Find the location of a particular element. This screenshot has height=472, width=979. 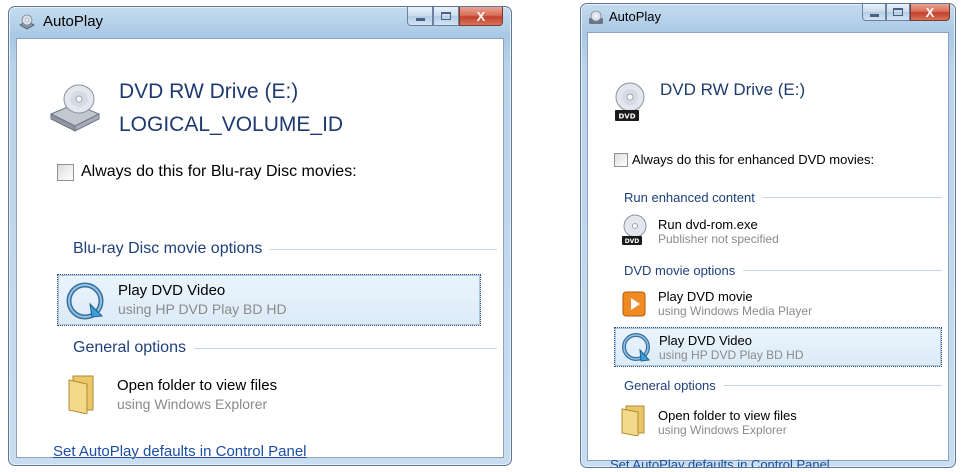

section-header-run-enhanced-content: Run enhanced content is located at coordinates (783, 197).